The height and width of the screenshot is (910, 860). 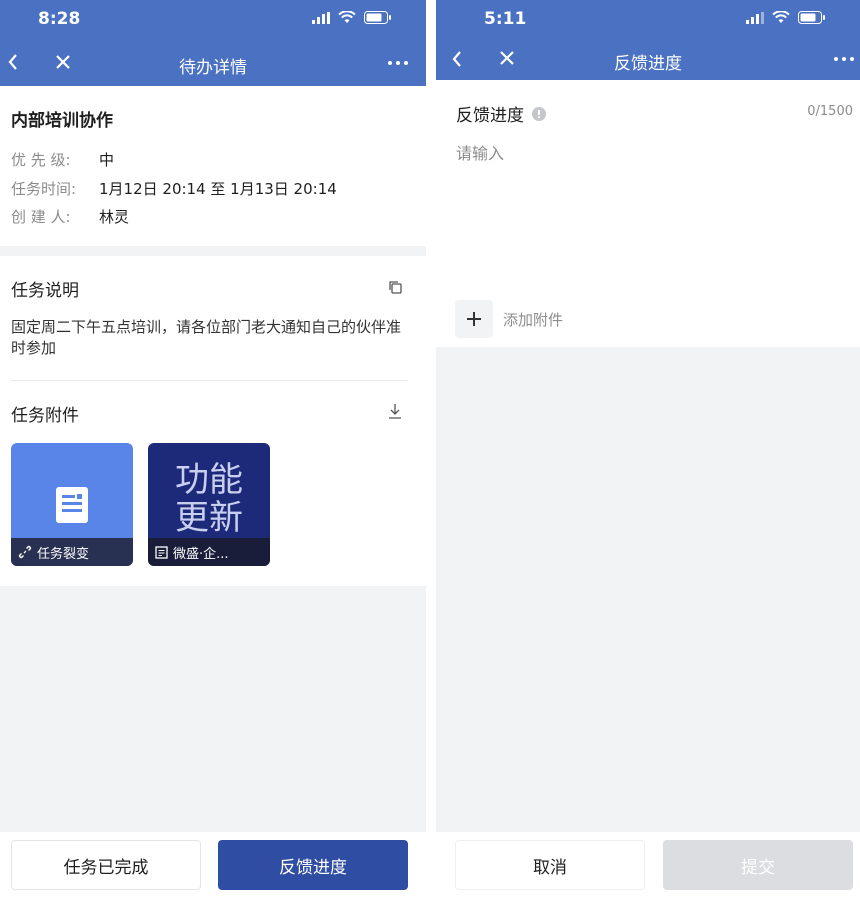 I want to click on nav-bar: 待办详情, so click(x=213, y=63).